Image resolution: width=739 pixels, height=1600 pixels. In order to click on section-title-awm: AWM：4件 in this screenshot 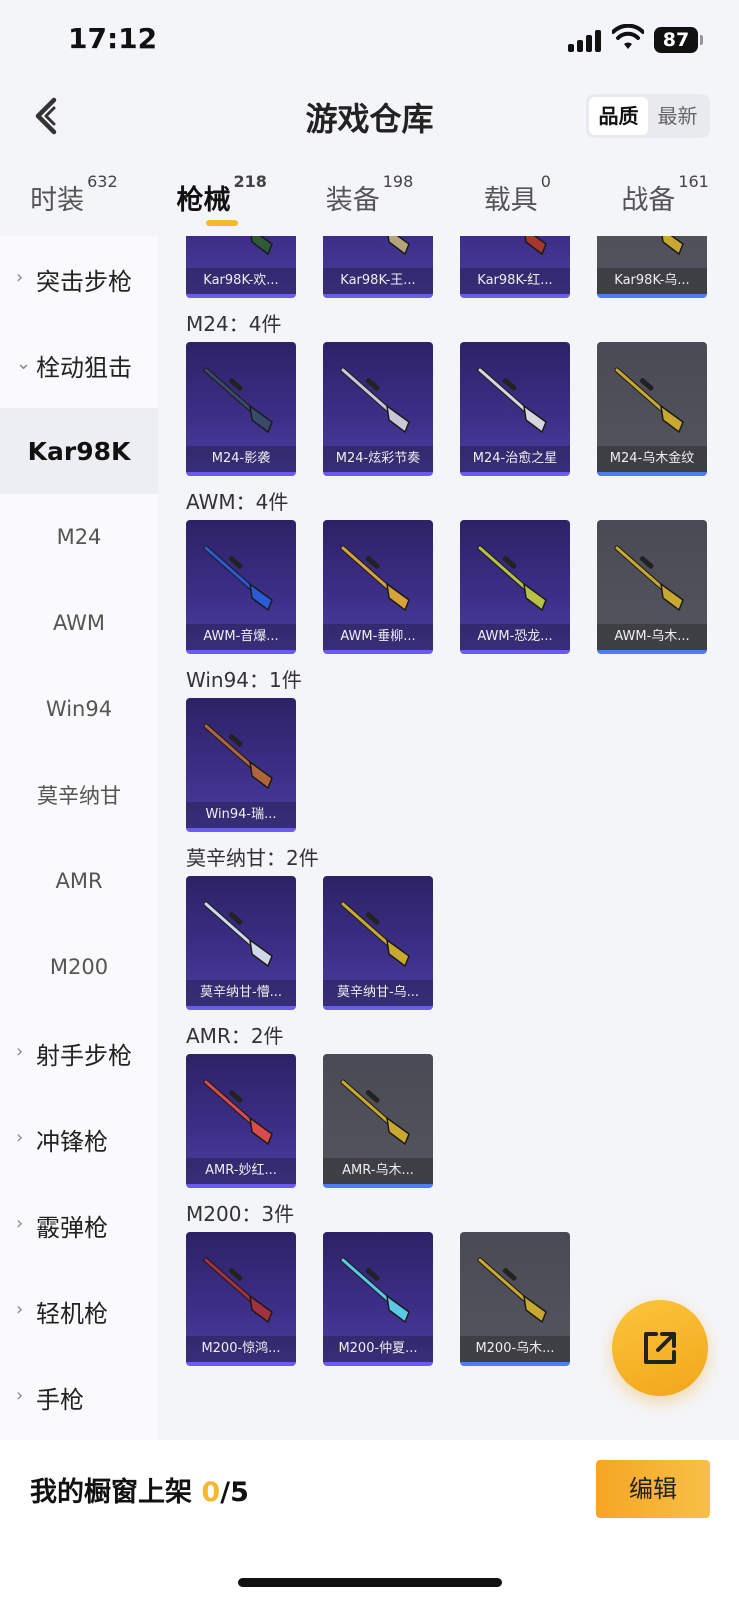, I will do `click(237, 502)`.